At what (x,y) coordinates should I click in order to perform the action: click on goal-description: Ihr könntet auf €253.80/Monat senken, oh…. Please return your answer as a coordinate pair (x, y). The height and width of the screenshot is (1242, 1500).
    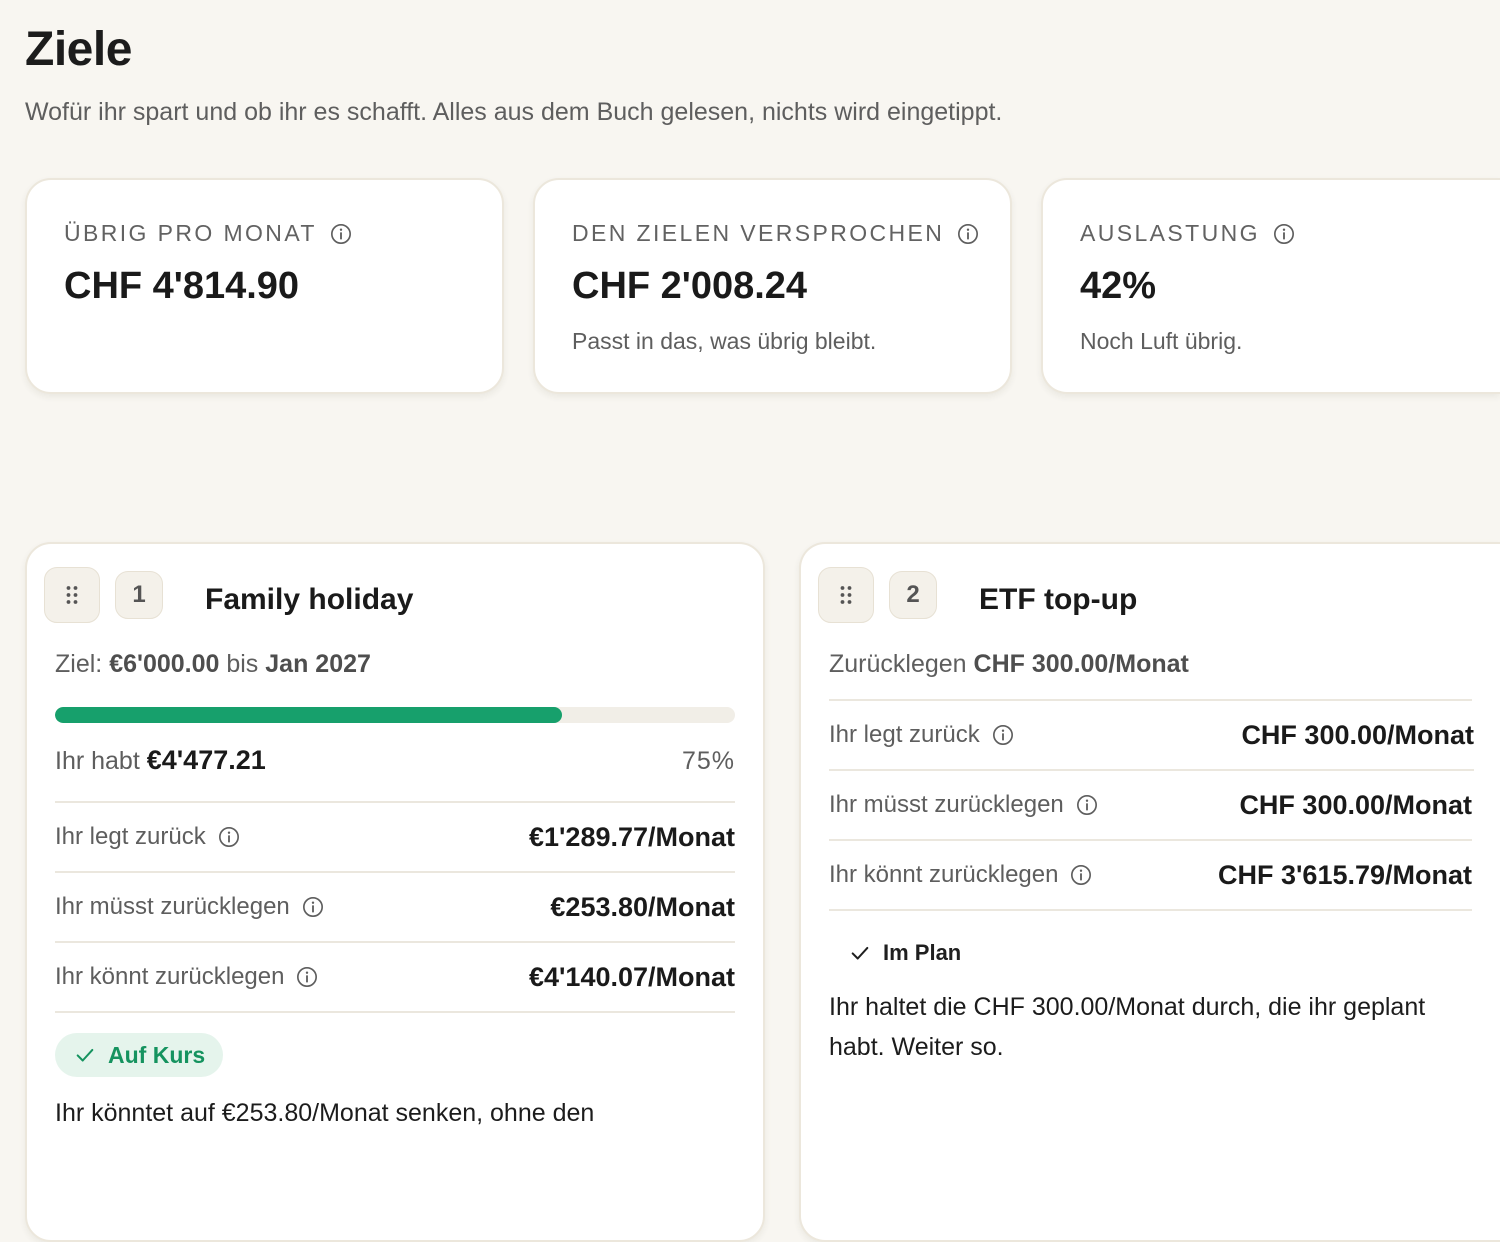
    Looking at the image, I should click on (325, 1113).